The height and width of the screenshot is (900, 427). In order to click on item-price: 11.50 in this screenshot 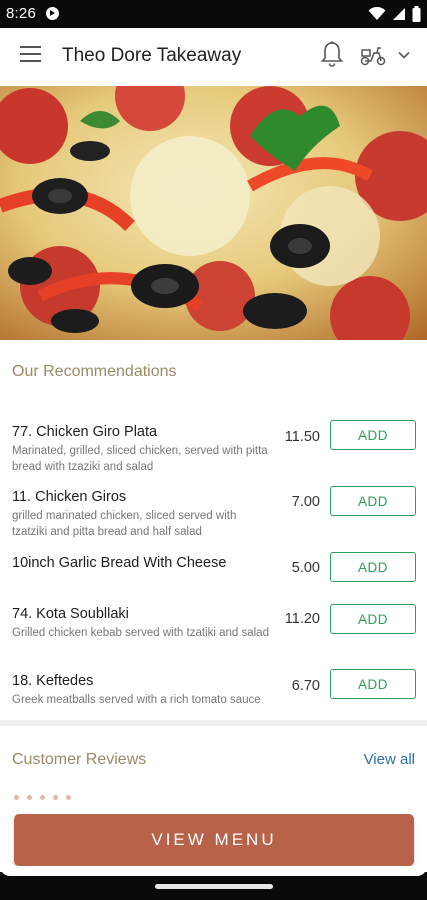, I will do `click(302, 437)`.